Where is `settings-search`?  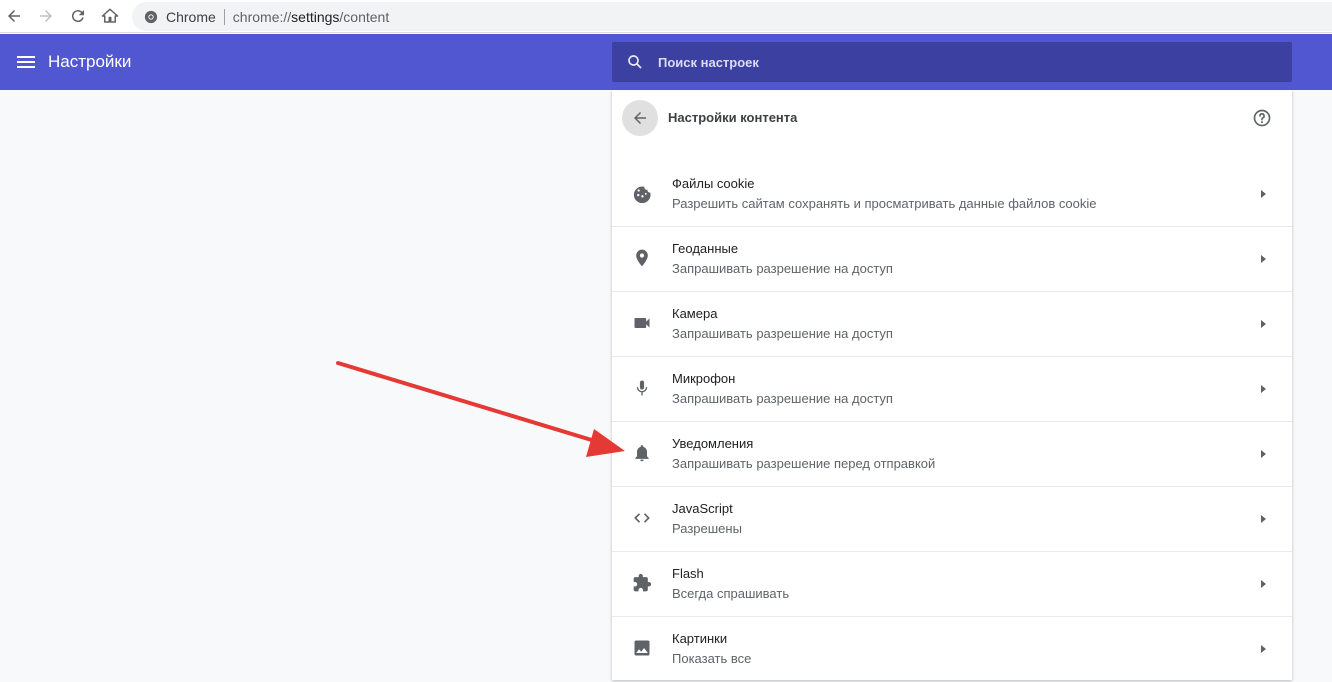
settings-search is located at coordinates (952, 62).